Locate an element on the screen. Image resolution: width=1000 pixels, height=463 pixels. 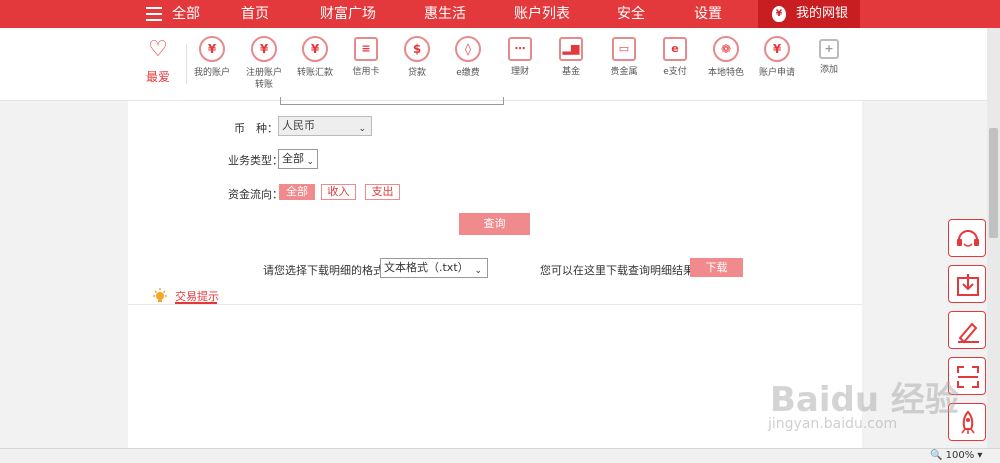
quick-add: + 添加 is located at coordinates (829, 56).